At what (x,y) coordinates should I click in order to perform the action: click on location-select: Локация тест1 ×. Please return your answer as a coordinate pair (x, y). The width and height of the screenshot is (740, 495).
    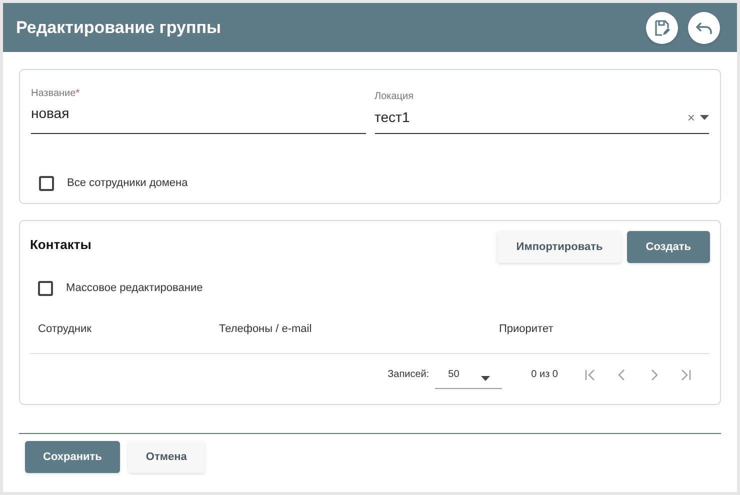
    Looking at the image, I should click on (541, 110).